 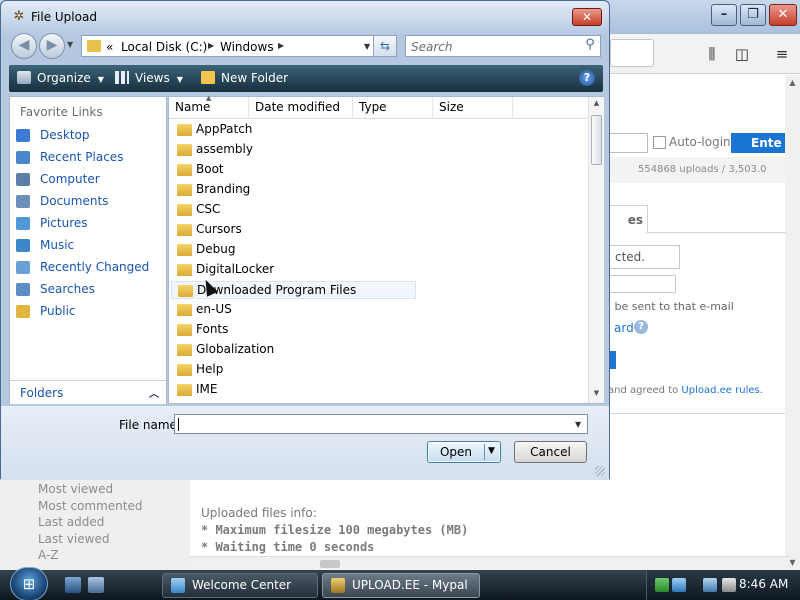 I want to click on column-date-modified: Date modified, so click(x=301, y=108).